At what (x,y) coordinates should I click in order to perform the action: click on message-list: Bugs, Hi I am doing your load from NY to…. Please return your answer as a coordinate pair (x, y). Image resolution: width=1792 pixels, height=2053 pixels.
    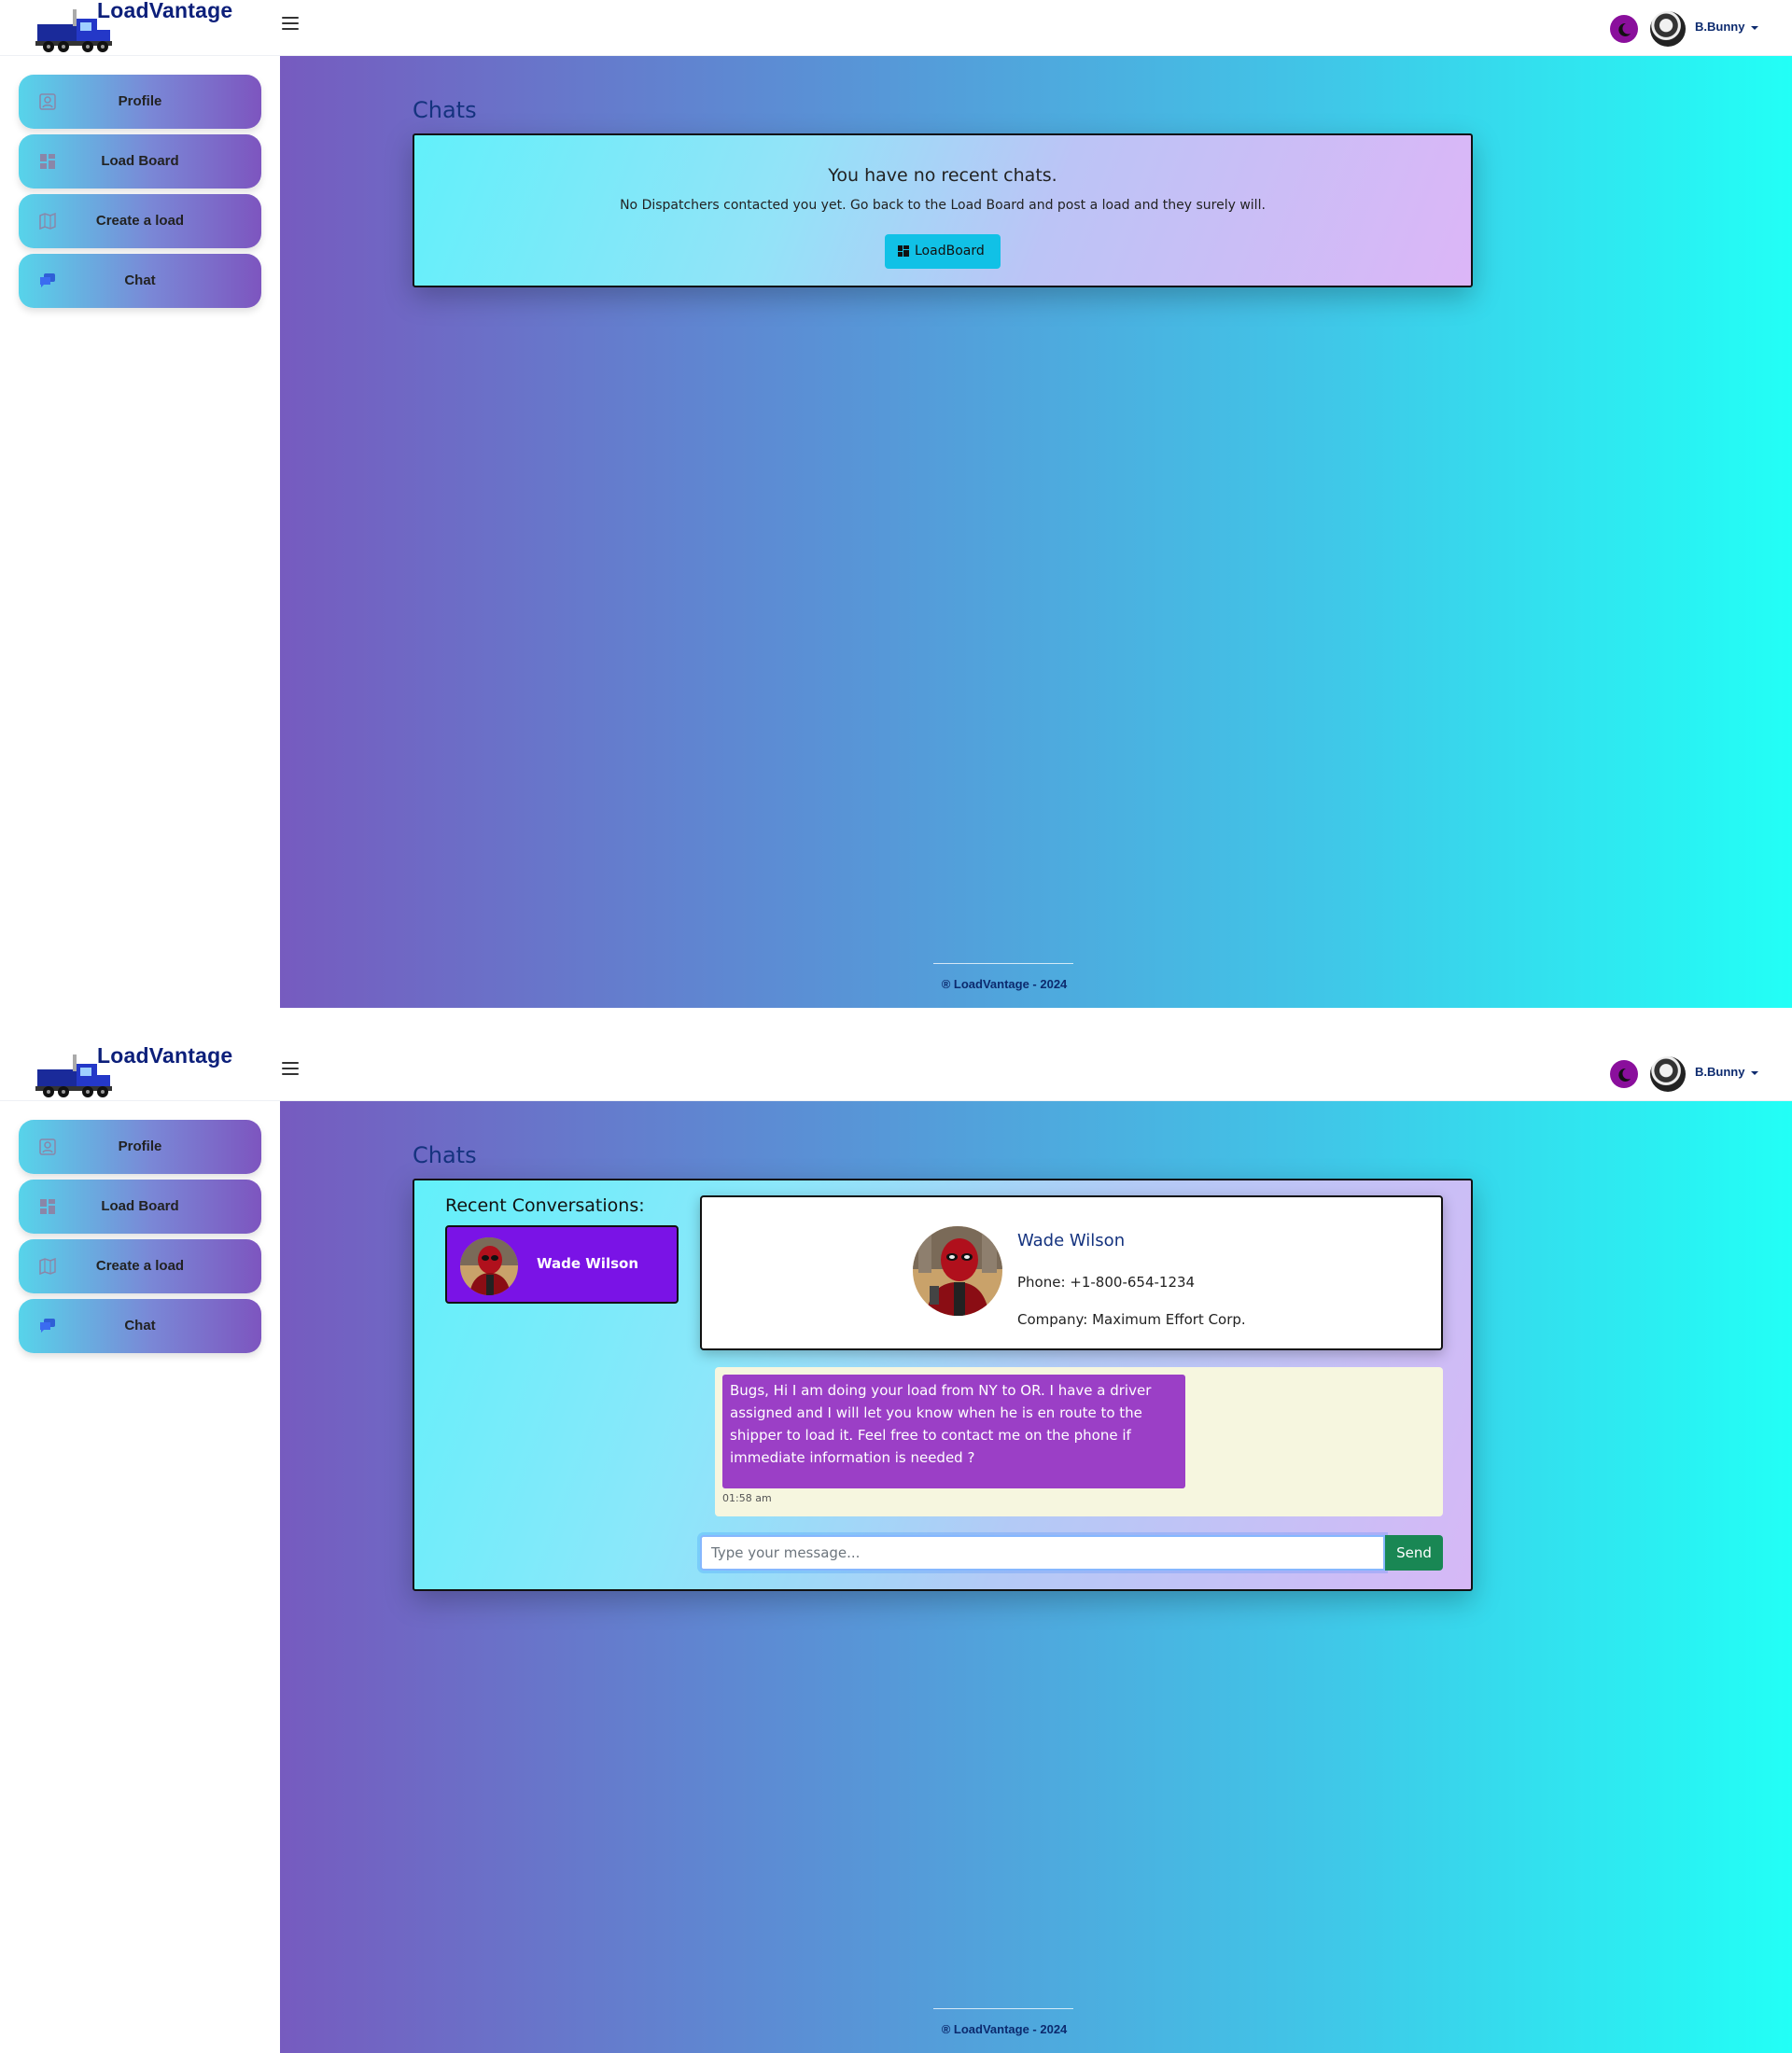
    Looking at the image, I should click on (1079, 1441).